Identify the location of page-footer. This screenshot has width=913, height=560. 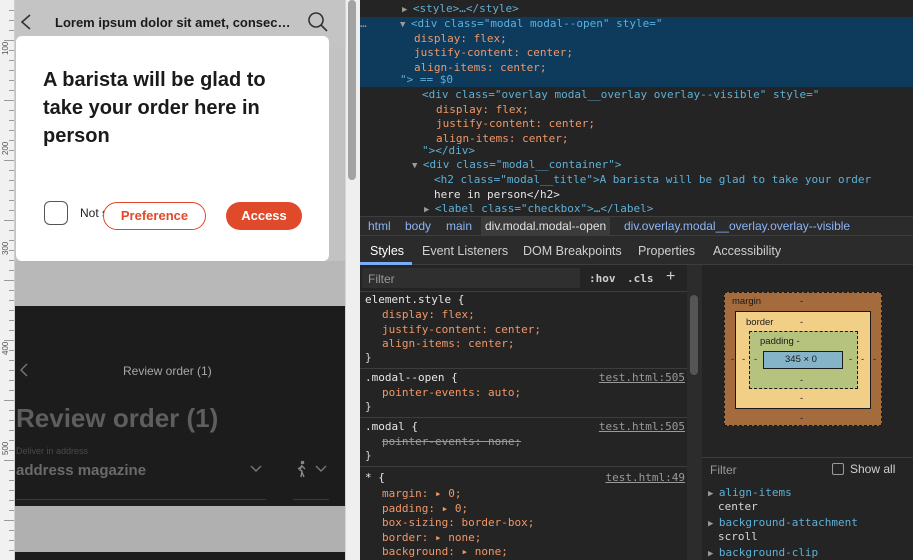
(180, 556).